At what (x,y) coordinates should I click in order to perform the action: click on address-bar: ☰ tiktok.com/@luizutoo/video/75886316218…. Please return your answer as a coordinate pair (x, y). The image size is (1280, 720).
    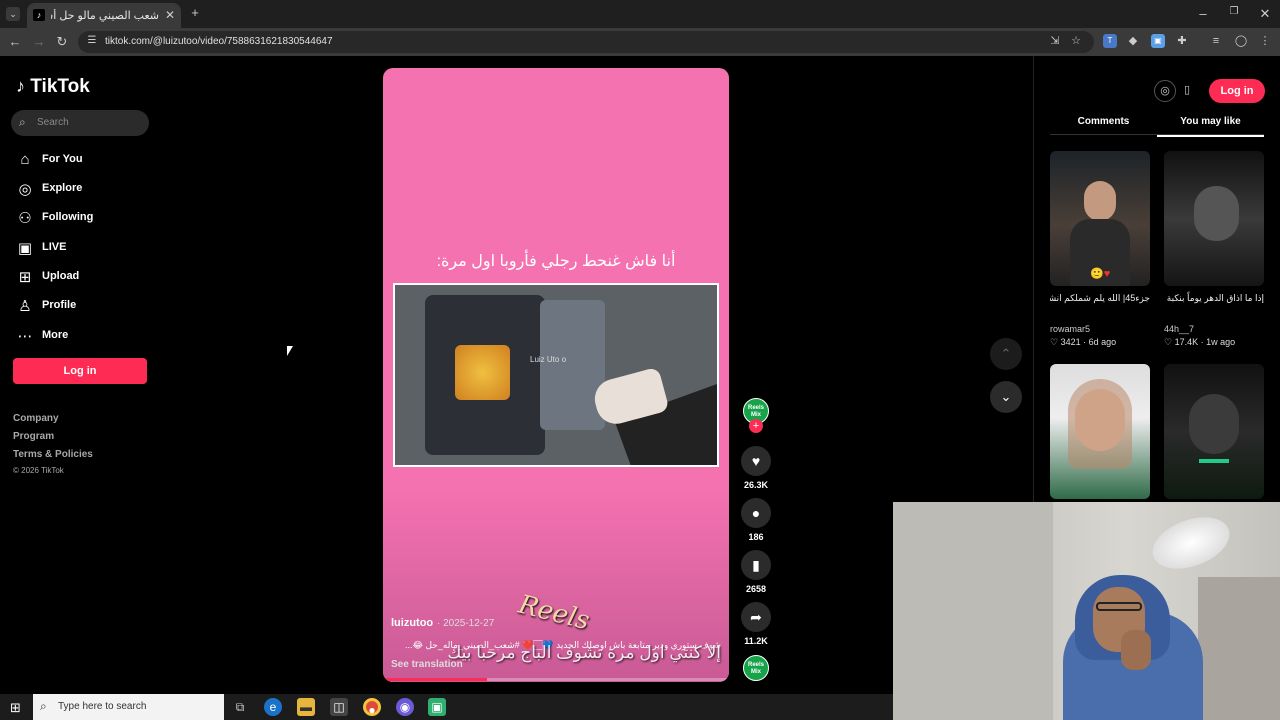
    Looking at the image, I should click on (586, 42).